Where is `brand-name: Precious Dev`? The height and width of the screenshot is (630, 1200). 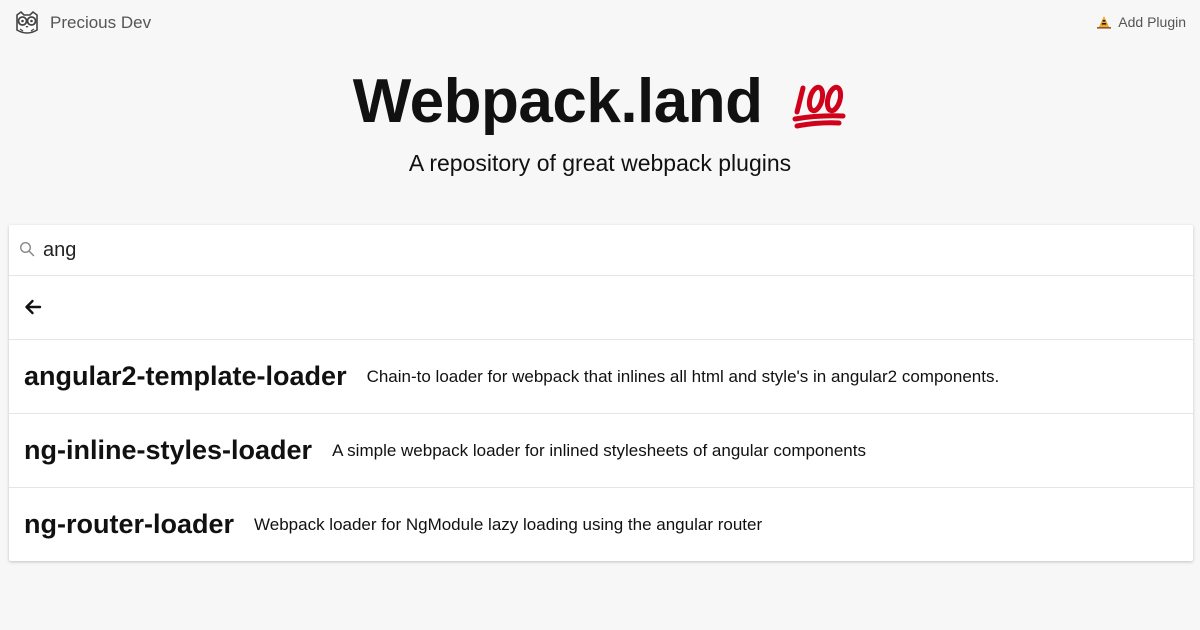
brand-name: Precious Dev is located at coordinates (101, 22).